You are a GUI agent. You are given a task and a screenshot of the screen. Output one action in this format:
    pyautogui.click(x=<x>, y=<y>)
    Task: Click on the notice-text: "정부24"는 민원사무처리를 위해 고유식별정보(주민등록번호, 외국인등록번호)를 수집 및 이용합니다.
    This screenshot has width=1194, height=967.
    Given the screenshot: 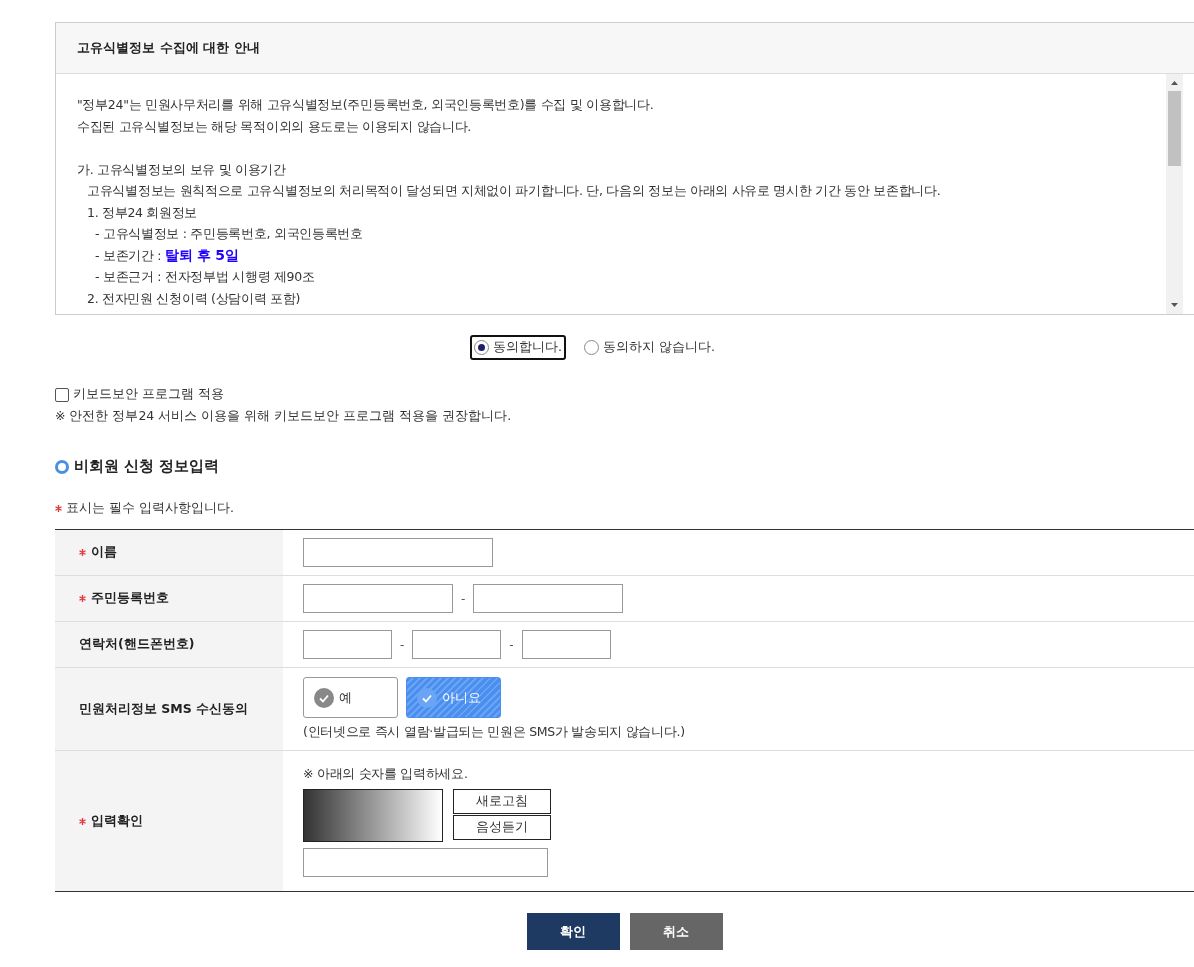 What is the action you would take?
    pyautogui.click(x=366, y=105)
    